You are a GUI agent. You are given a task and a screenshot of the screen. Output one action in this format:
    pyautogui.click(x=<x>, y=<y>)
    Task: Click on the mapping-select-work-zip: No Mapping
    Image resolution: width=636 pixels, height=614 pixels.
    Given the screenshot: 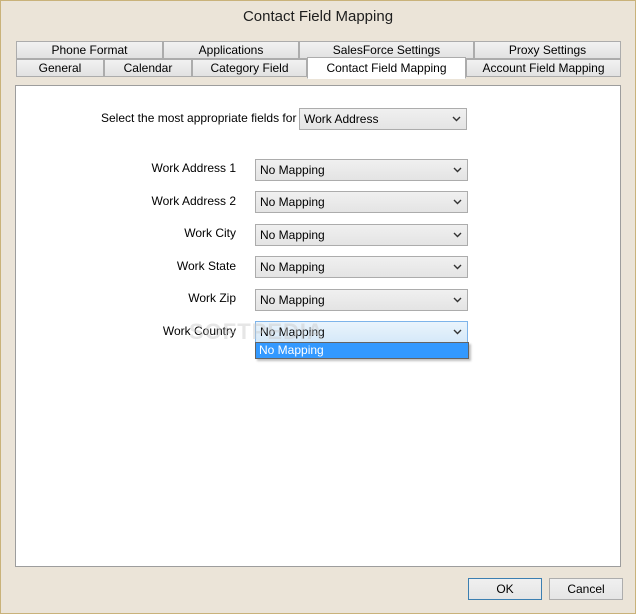 What is the action you would take?
    pyautogui.click(x=361, y=300)
    